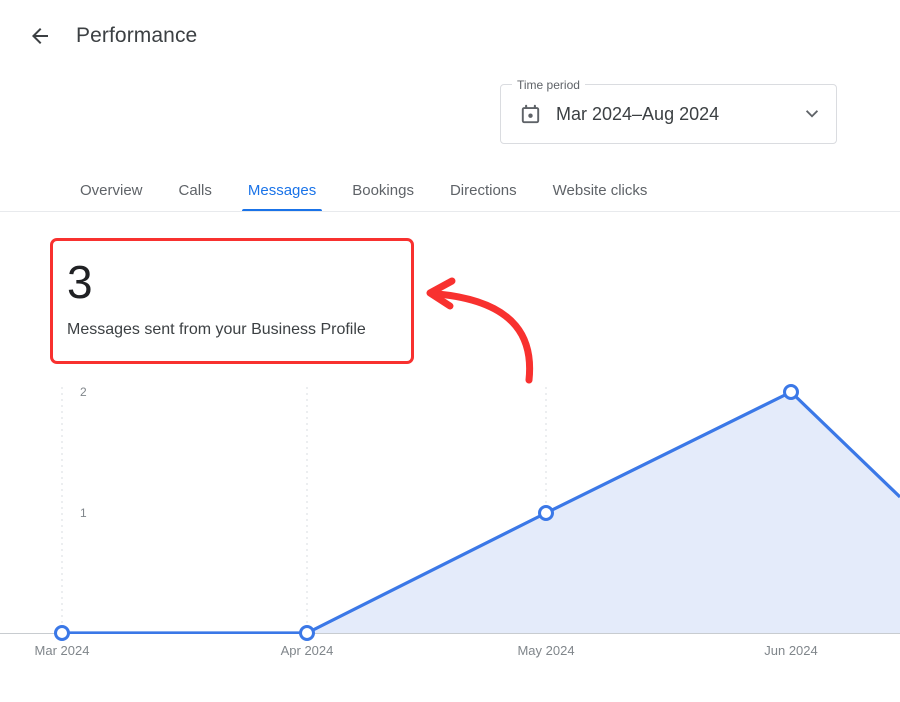 This screenshot has width=900, height=702. What do you see at coordinates (62, 650) in the screenshot?
I see `x-tick-label-mar-2024: Mar 2024` at bounding box center [62, 650].